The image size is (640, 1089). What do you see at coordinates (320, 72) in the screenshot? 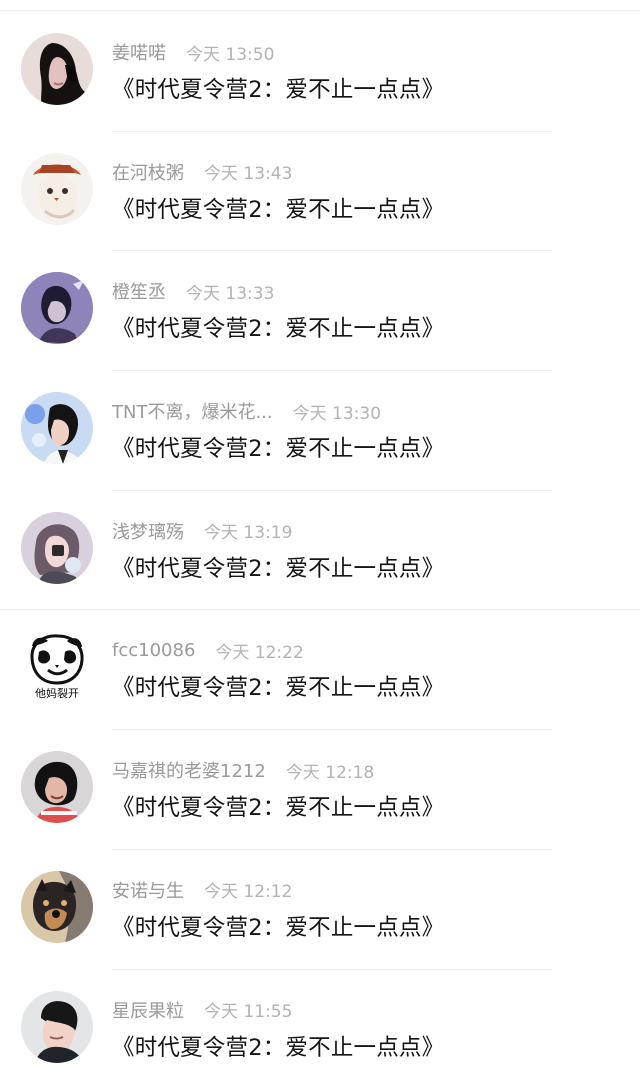
I see `comment-item: 姜喏喏 今天 13:50 《时代夏令营2：爱不止一点点》` at bounding box center [320, 72].